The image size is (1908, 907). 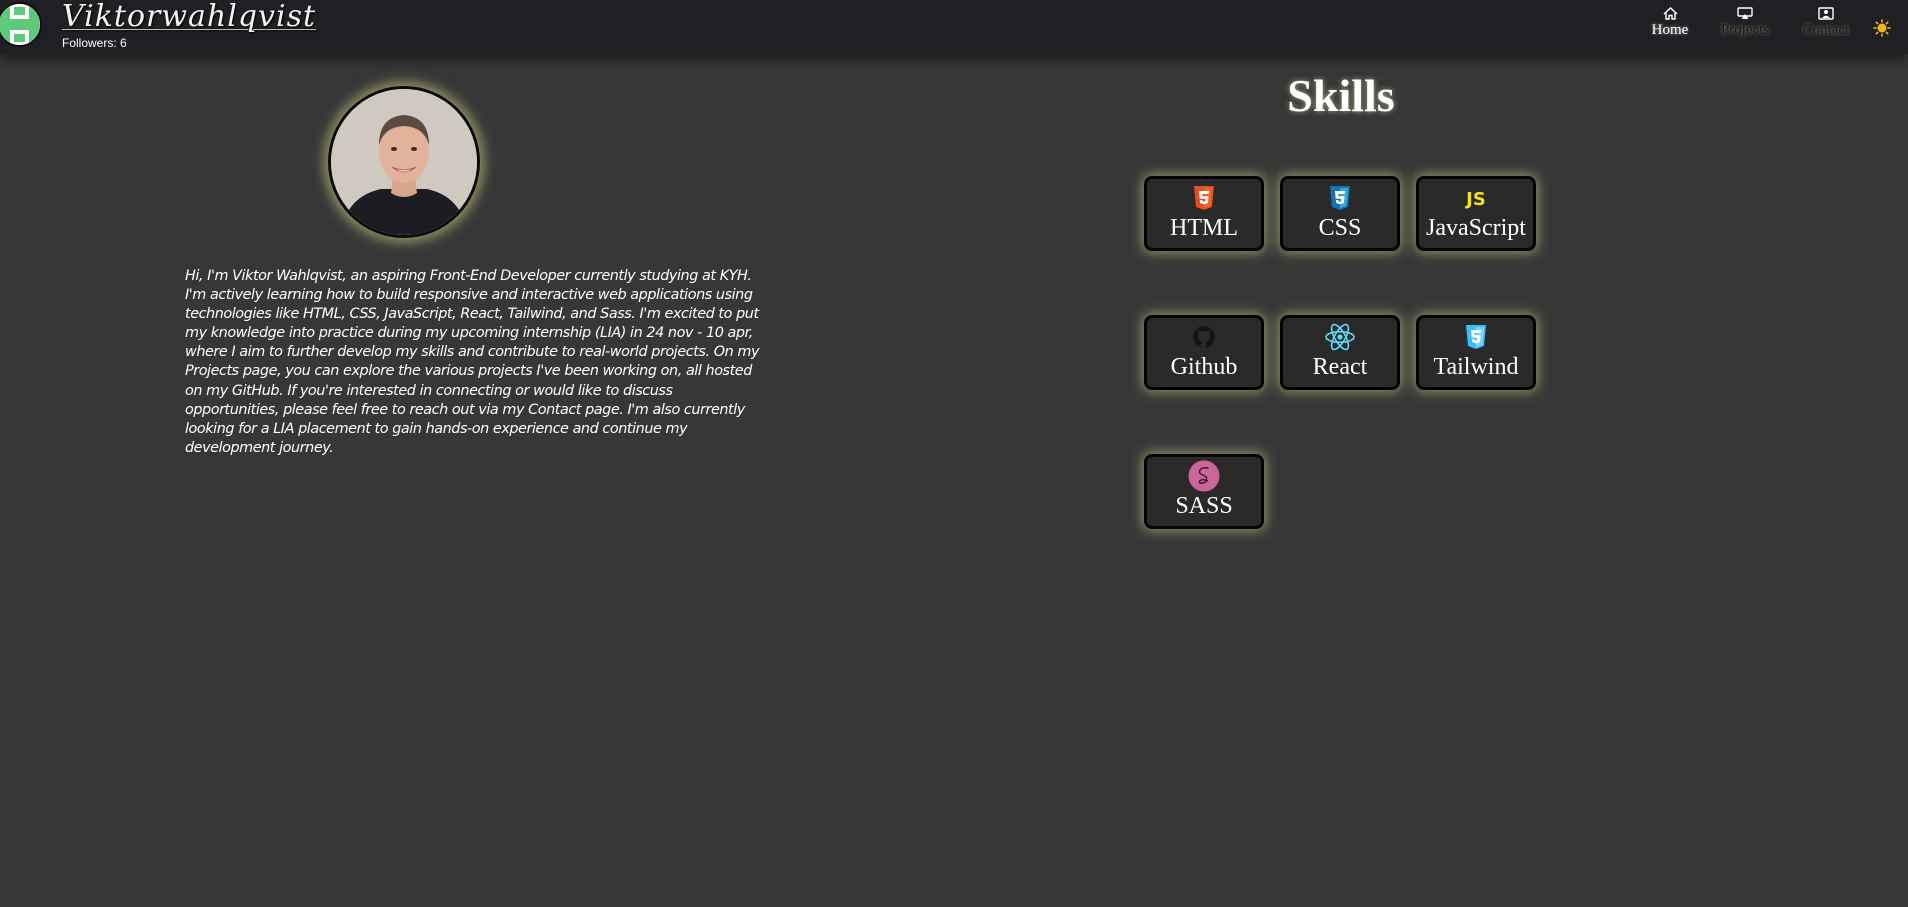 I want to click on javascript-icon: JS, so click(x=1476, y=198).